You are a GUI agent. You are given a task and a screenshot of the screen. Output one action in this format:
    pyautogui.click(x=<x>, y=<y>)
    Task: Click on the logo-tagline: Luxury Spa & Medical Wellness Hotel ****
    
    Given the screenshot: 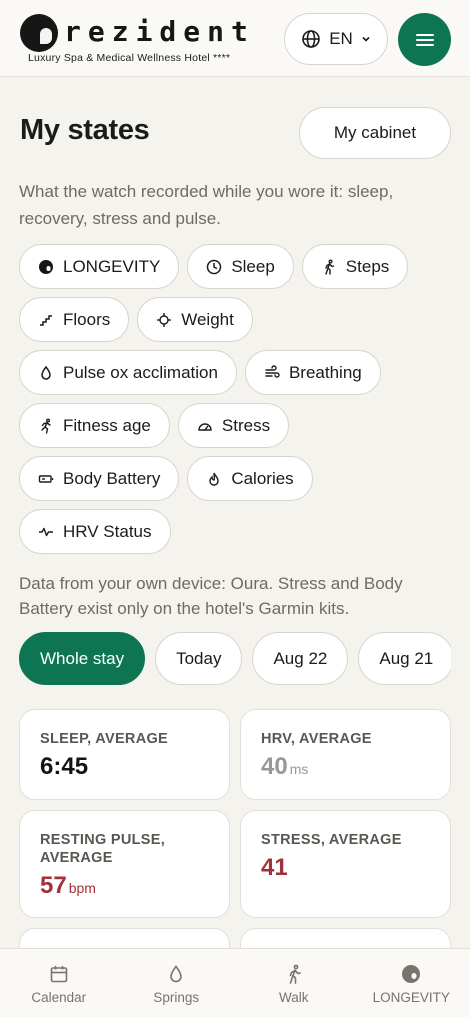 What is the action you would take?
    pyautogui.click(x=129, y=58)
    